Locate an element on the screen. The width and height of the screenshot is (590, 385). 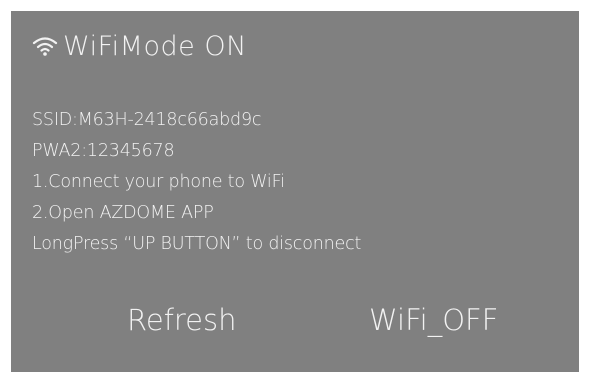
header: WiFiMode ON is located at coordinates (139, 46).